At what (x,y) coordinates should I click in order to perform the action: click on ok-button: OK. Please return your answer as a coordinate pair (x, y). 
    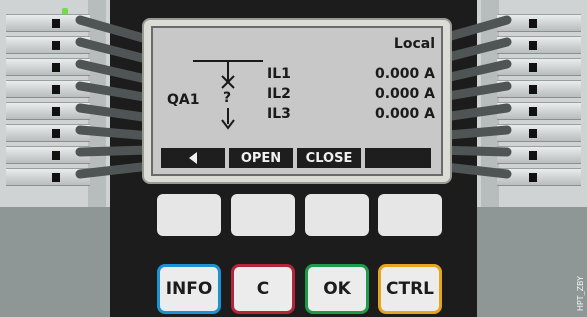
    Looking at the image, I should click on (337, 289).